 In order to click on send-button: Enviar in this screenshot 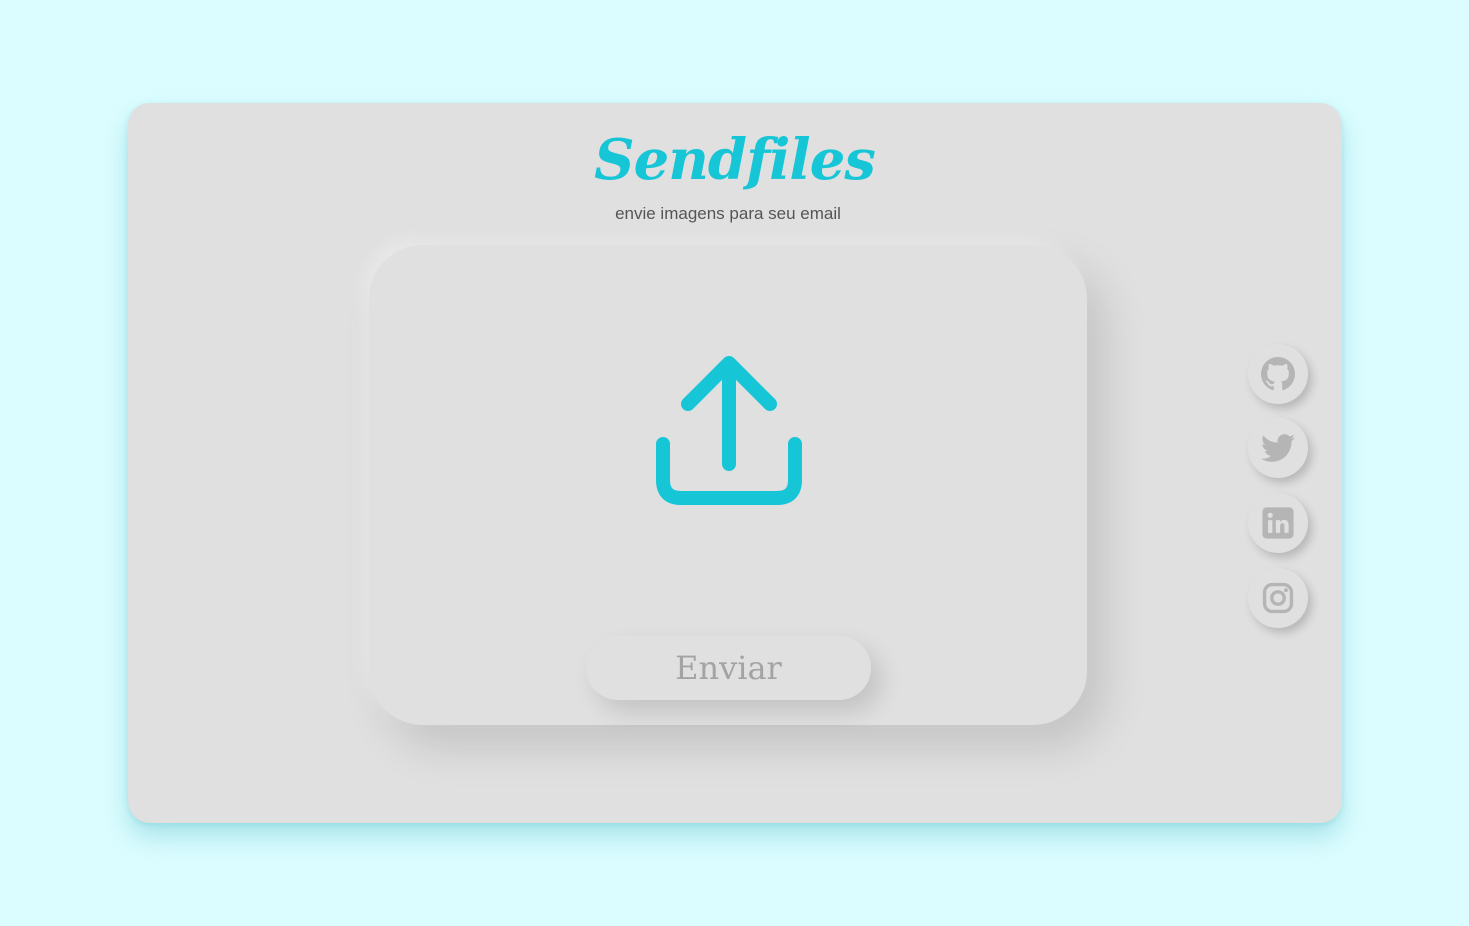, I will do `click(728, 668)`.